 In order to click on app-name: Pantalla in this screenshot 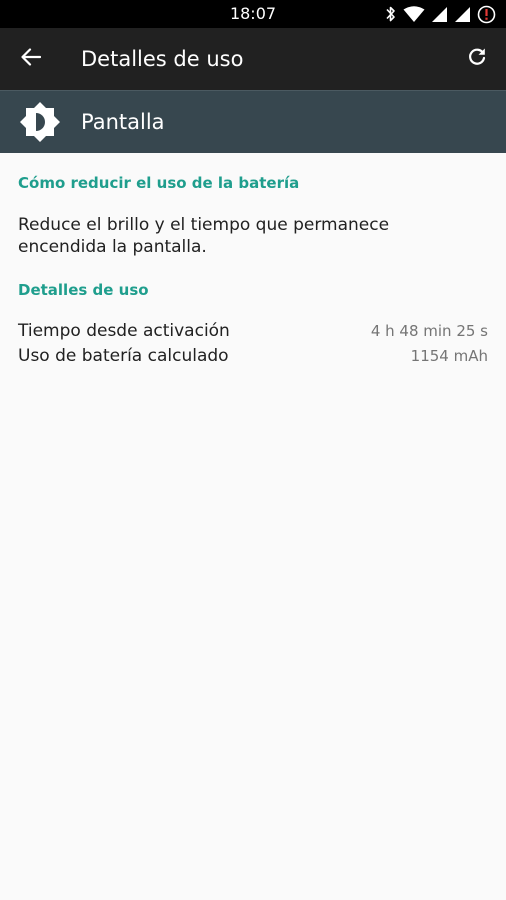, I will do `click(123, 122)`.